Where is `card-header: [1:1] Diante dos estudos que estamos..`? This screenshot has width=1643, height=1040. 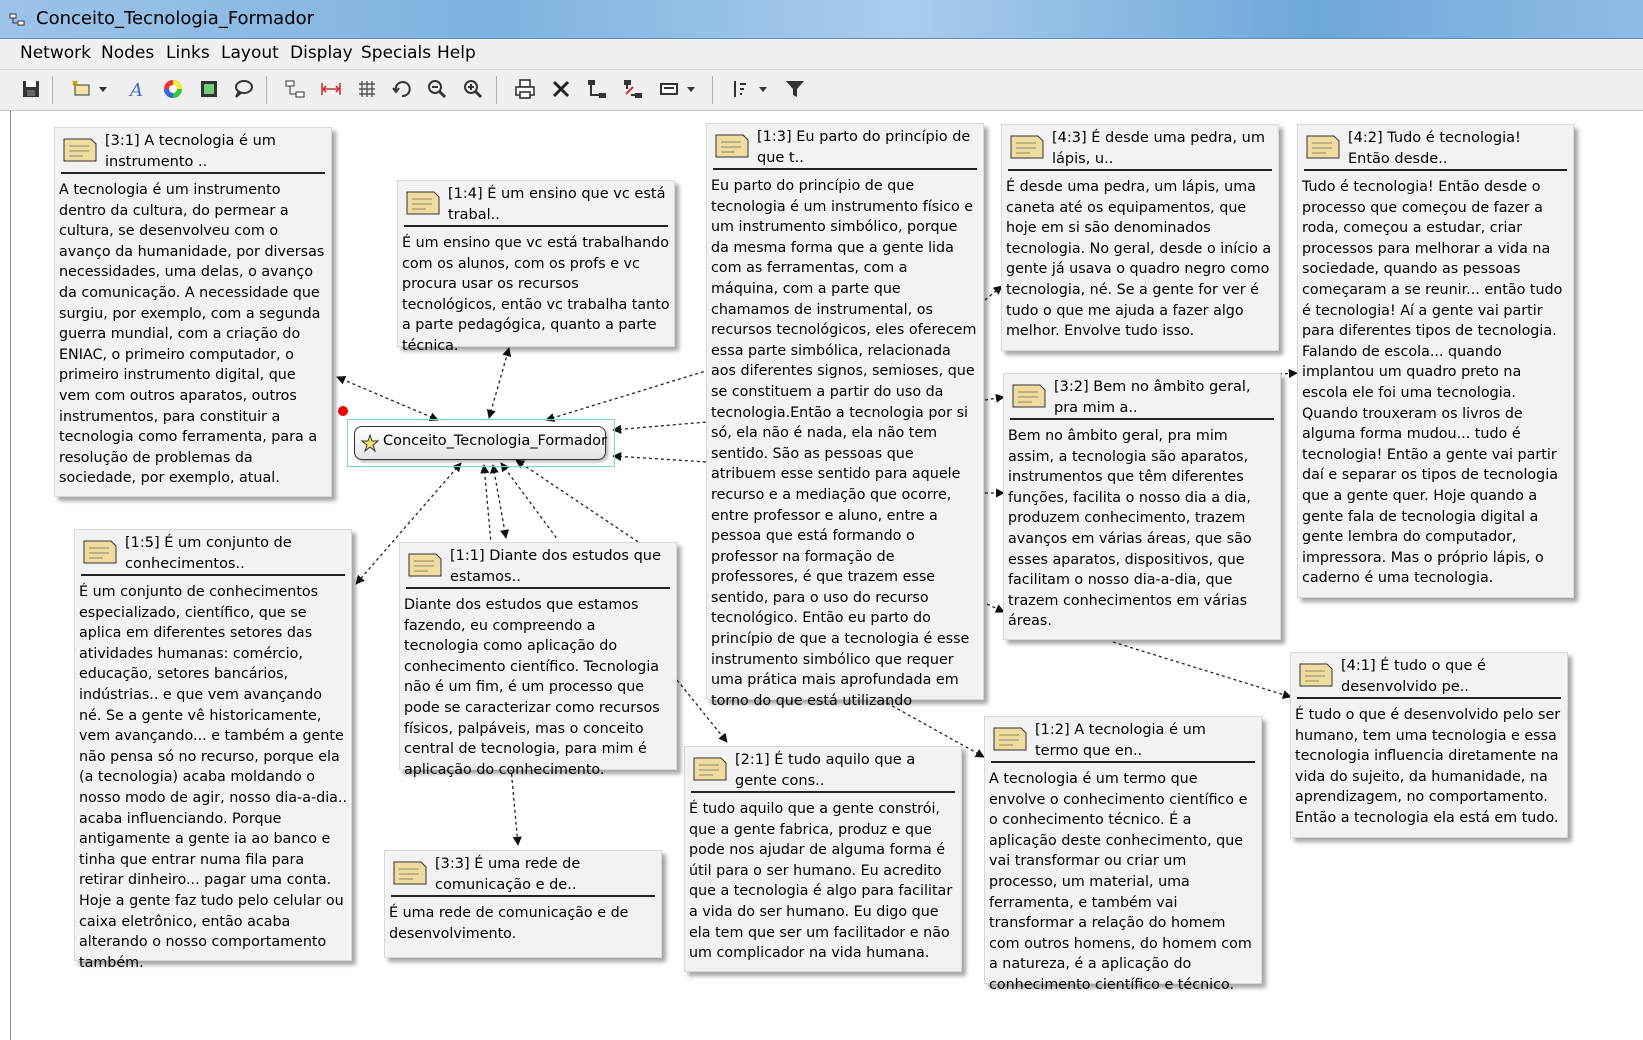 card-header: [1:1] Diante dos estudos que estamos.. is located at coordinates (538, 566).